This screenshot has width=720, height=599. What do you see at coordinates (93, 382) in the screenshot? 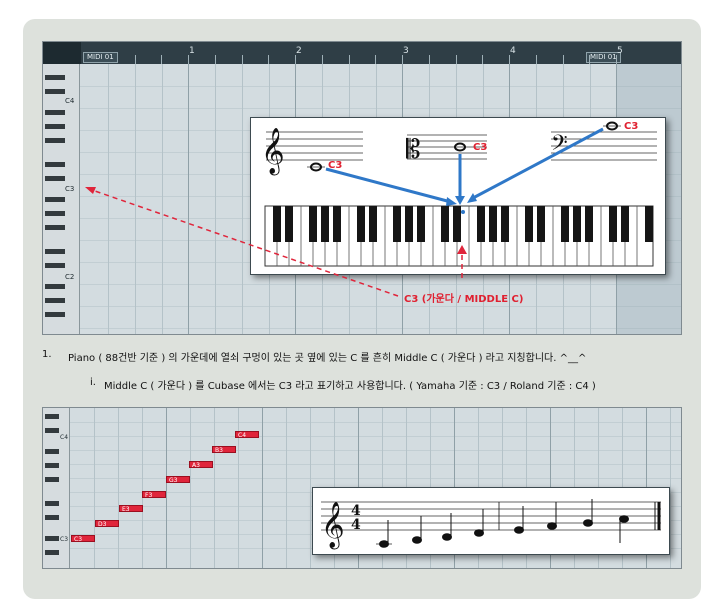
I see `list-number-1i: i.` at bounding box center [93, 382].